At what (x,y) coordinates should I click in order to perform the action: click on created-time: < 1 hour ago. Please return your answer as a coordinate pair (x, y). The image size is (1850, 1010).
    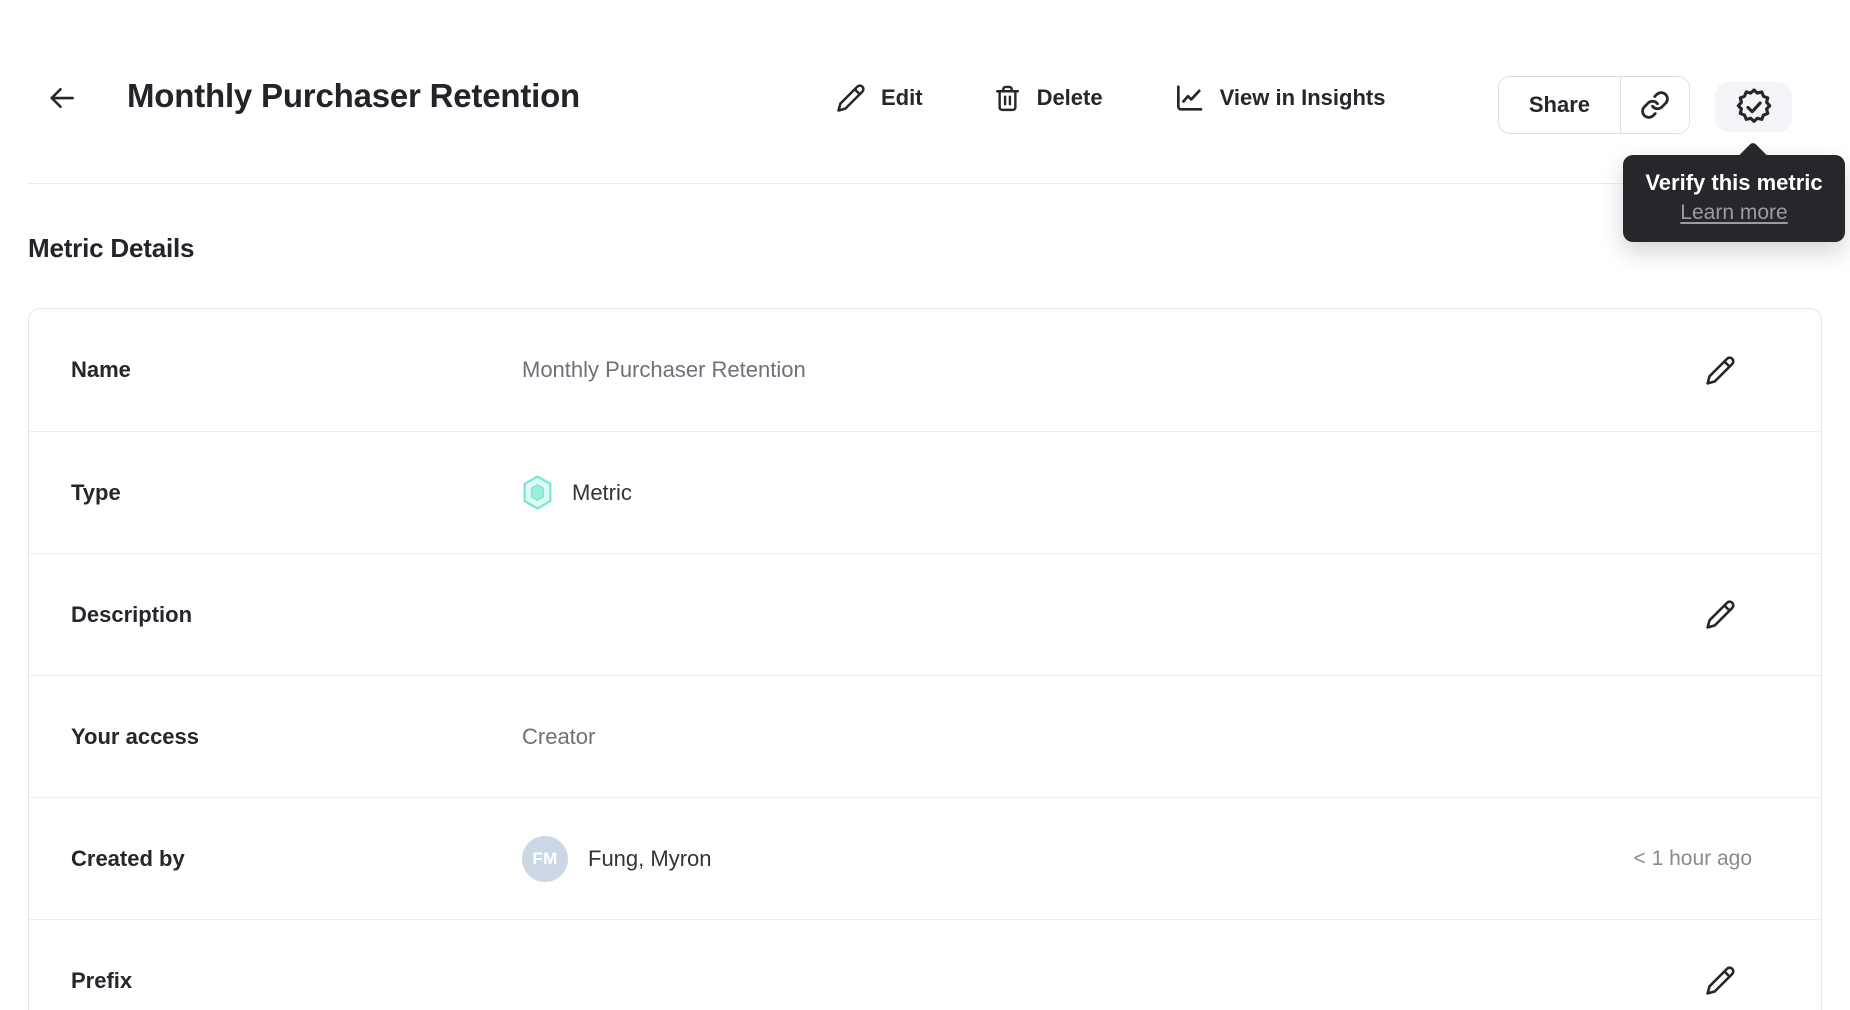
    Looking at the image, I should click on (1692, 858).